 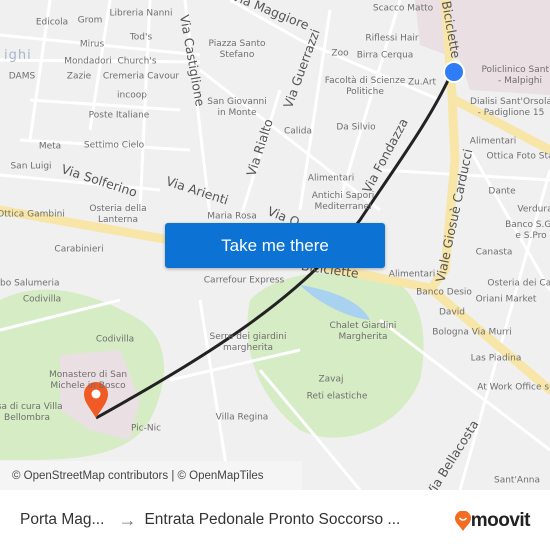 What do you see at coordinates (518, 157) in the screenshot?
I see `place-label: Ottica Foto Sta` at bounding box center [518, 157].